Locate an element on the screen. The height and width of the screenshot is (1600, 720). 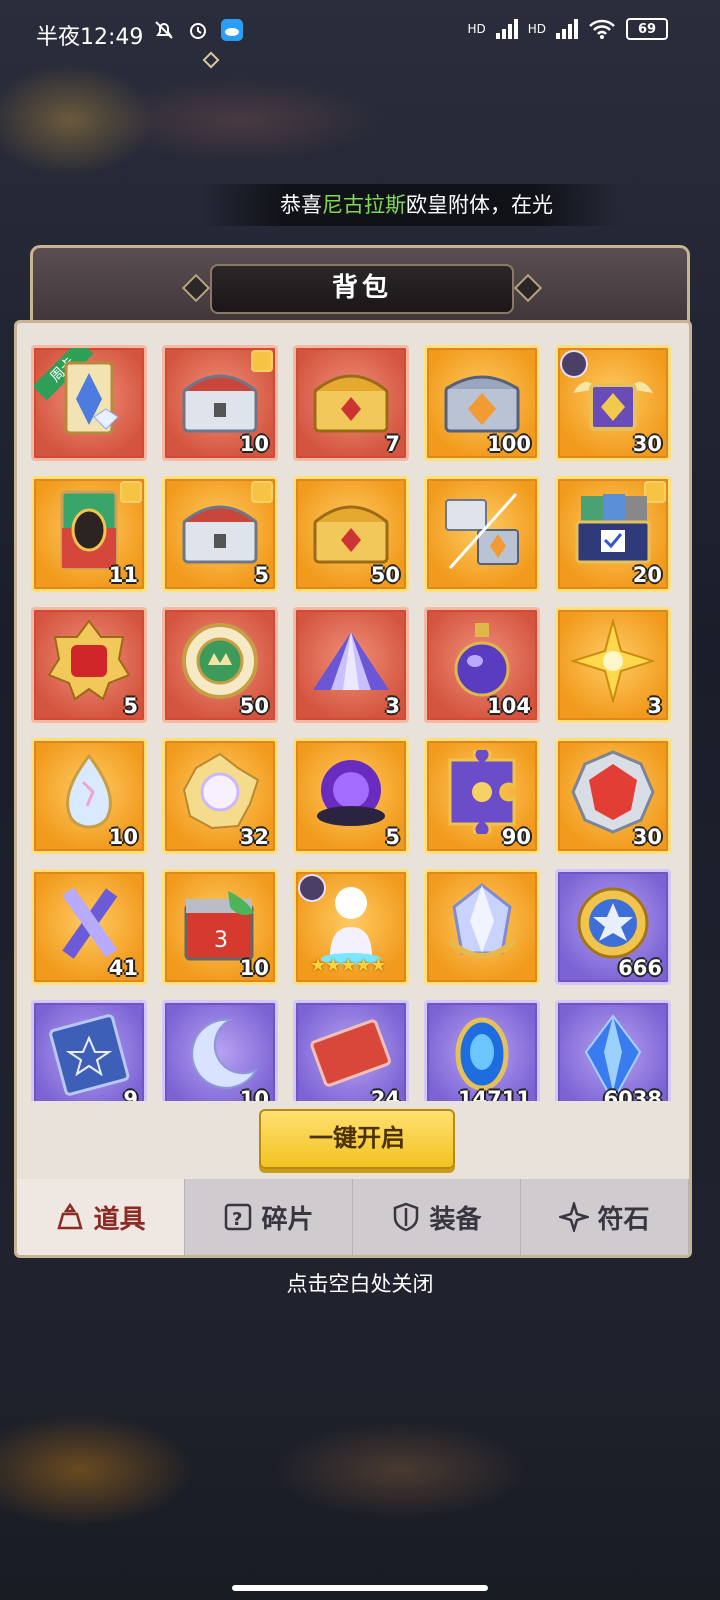
bell-off-icon is located at coordinates (164, 30).